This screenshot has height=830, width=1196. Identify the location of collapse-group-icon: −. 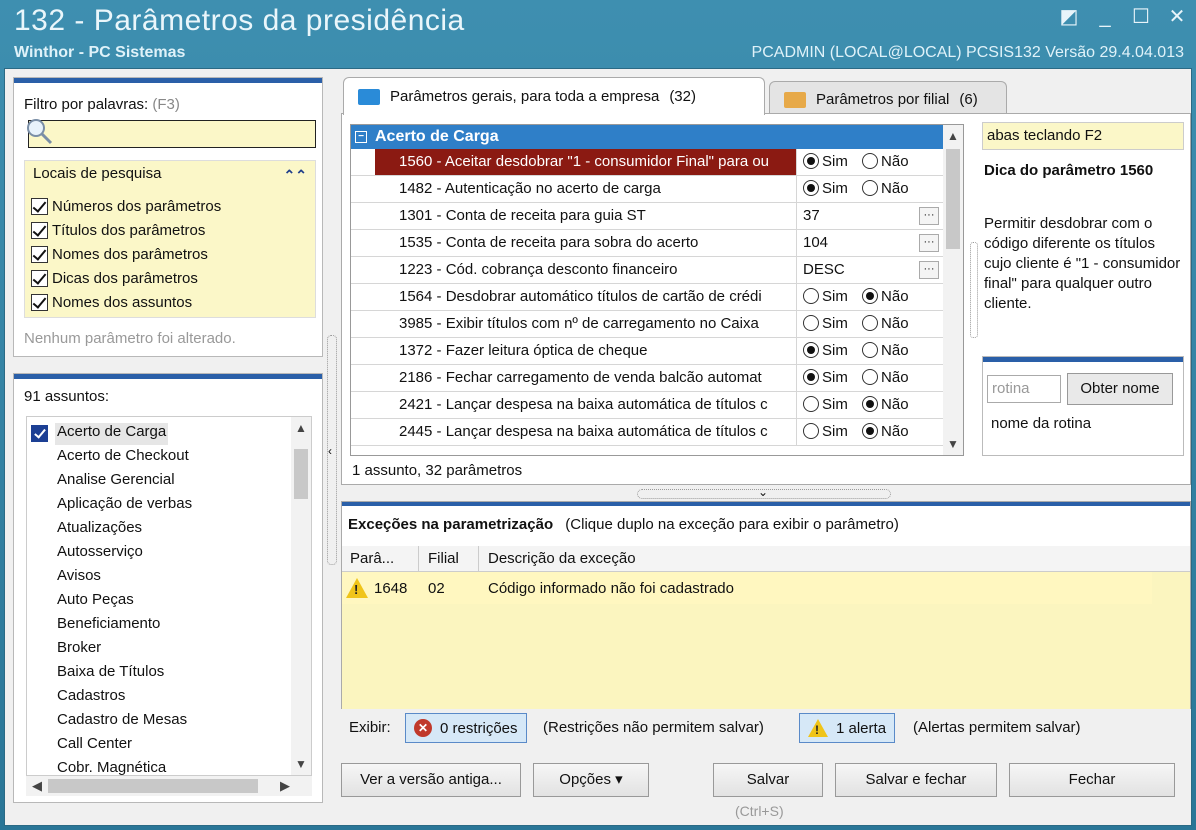
(361, 137).